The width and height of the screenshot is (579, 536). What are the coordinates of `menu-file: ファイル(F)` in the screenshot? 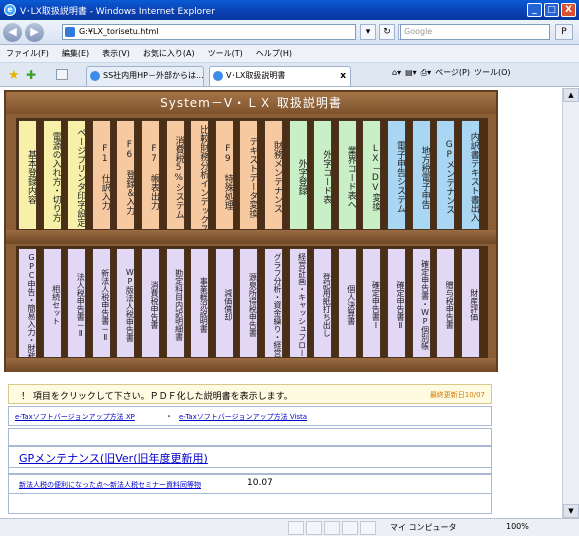 It's located at (27, 53).